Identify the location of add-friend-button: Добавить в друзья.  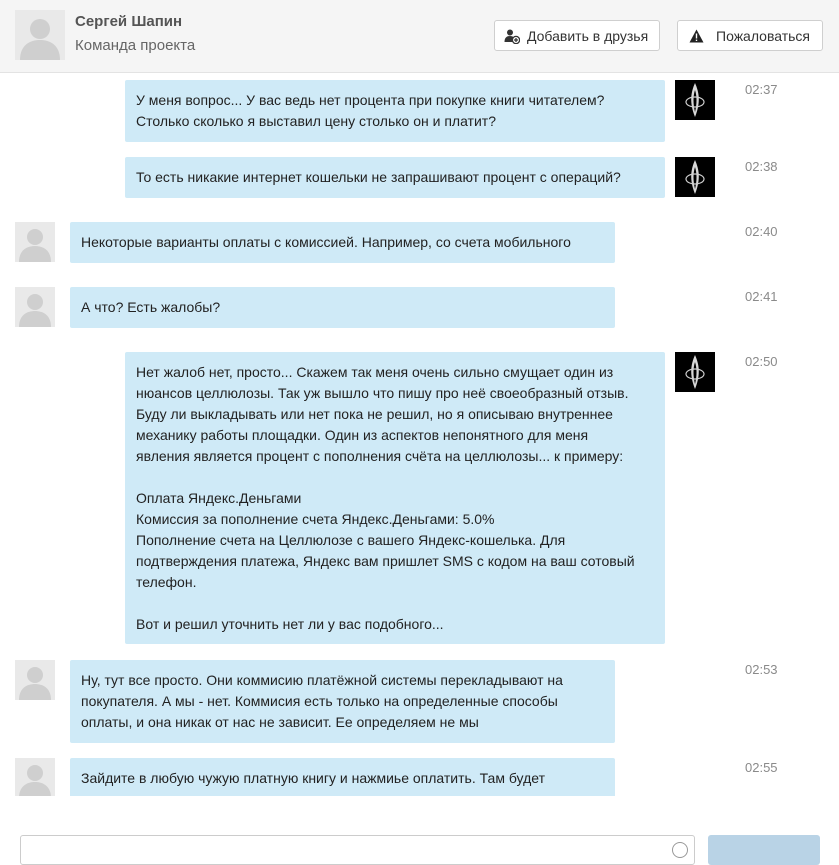
(577, 35).